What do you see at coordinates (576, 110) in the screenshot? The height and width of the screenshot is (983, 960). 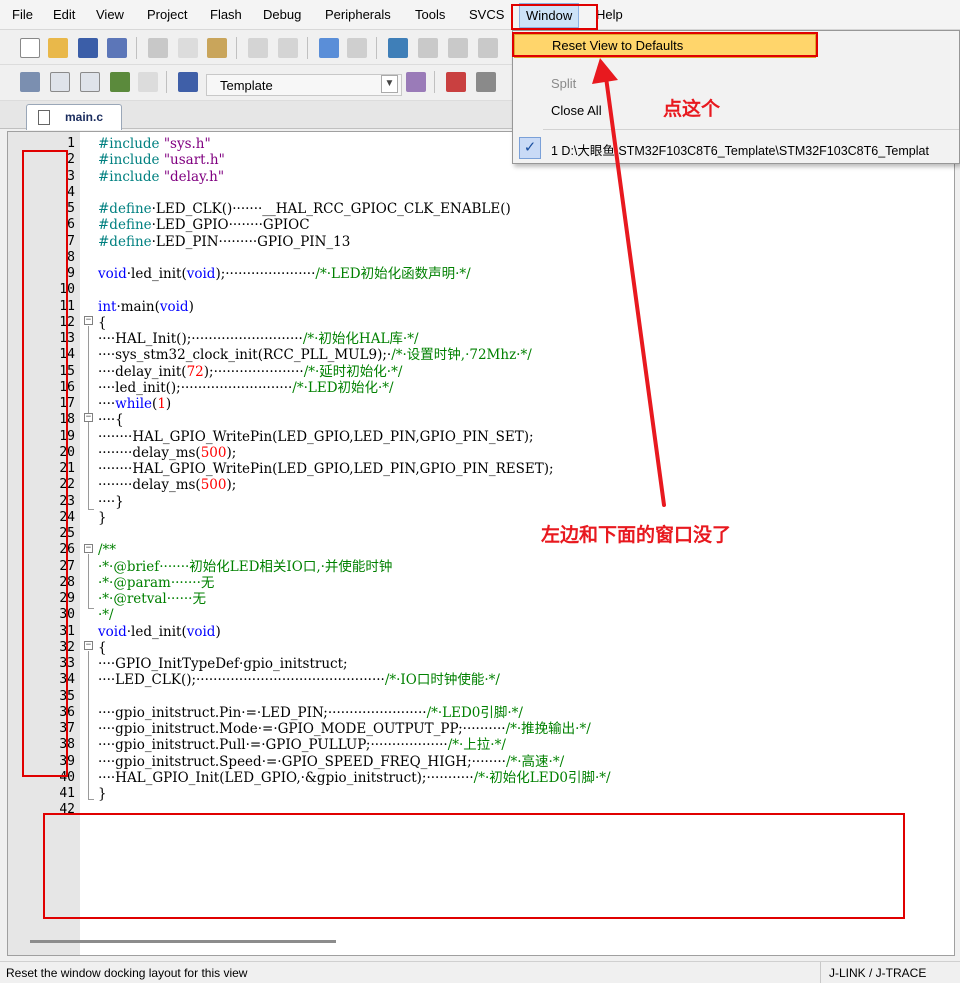 I see `menu-item-close-all: Close All` at bounding box center [576, 110].